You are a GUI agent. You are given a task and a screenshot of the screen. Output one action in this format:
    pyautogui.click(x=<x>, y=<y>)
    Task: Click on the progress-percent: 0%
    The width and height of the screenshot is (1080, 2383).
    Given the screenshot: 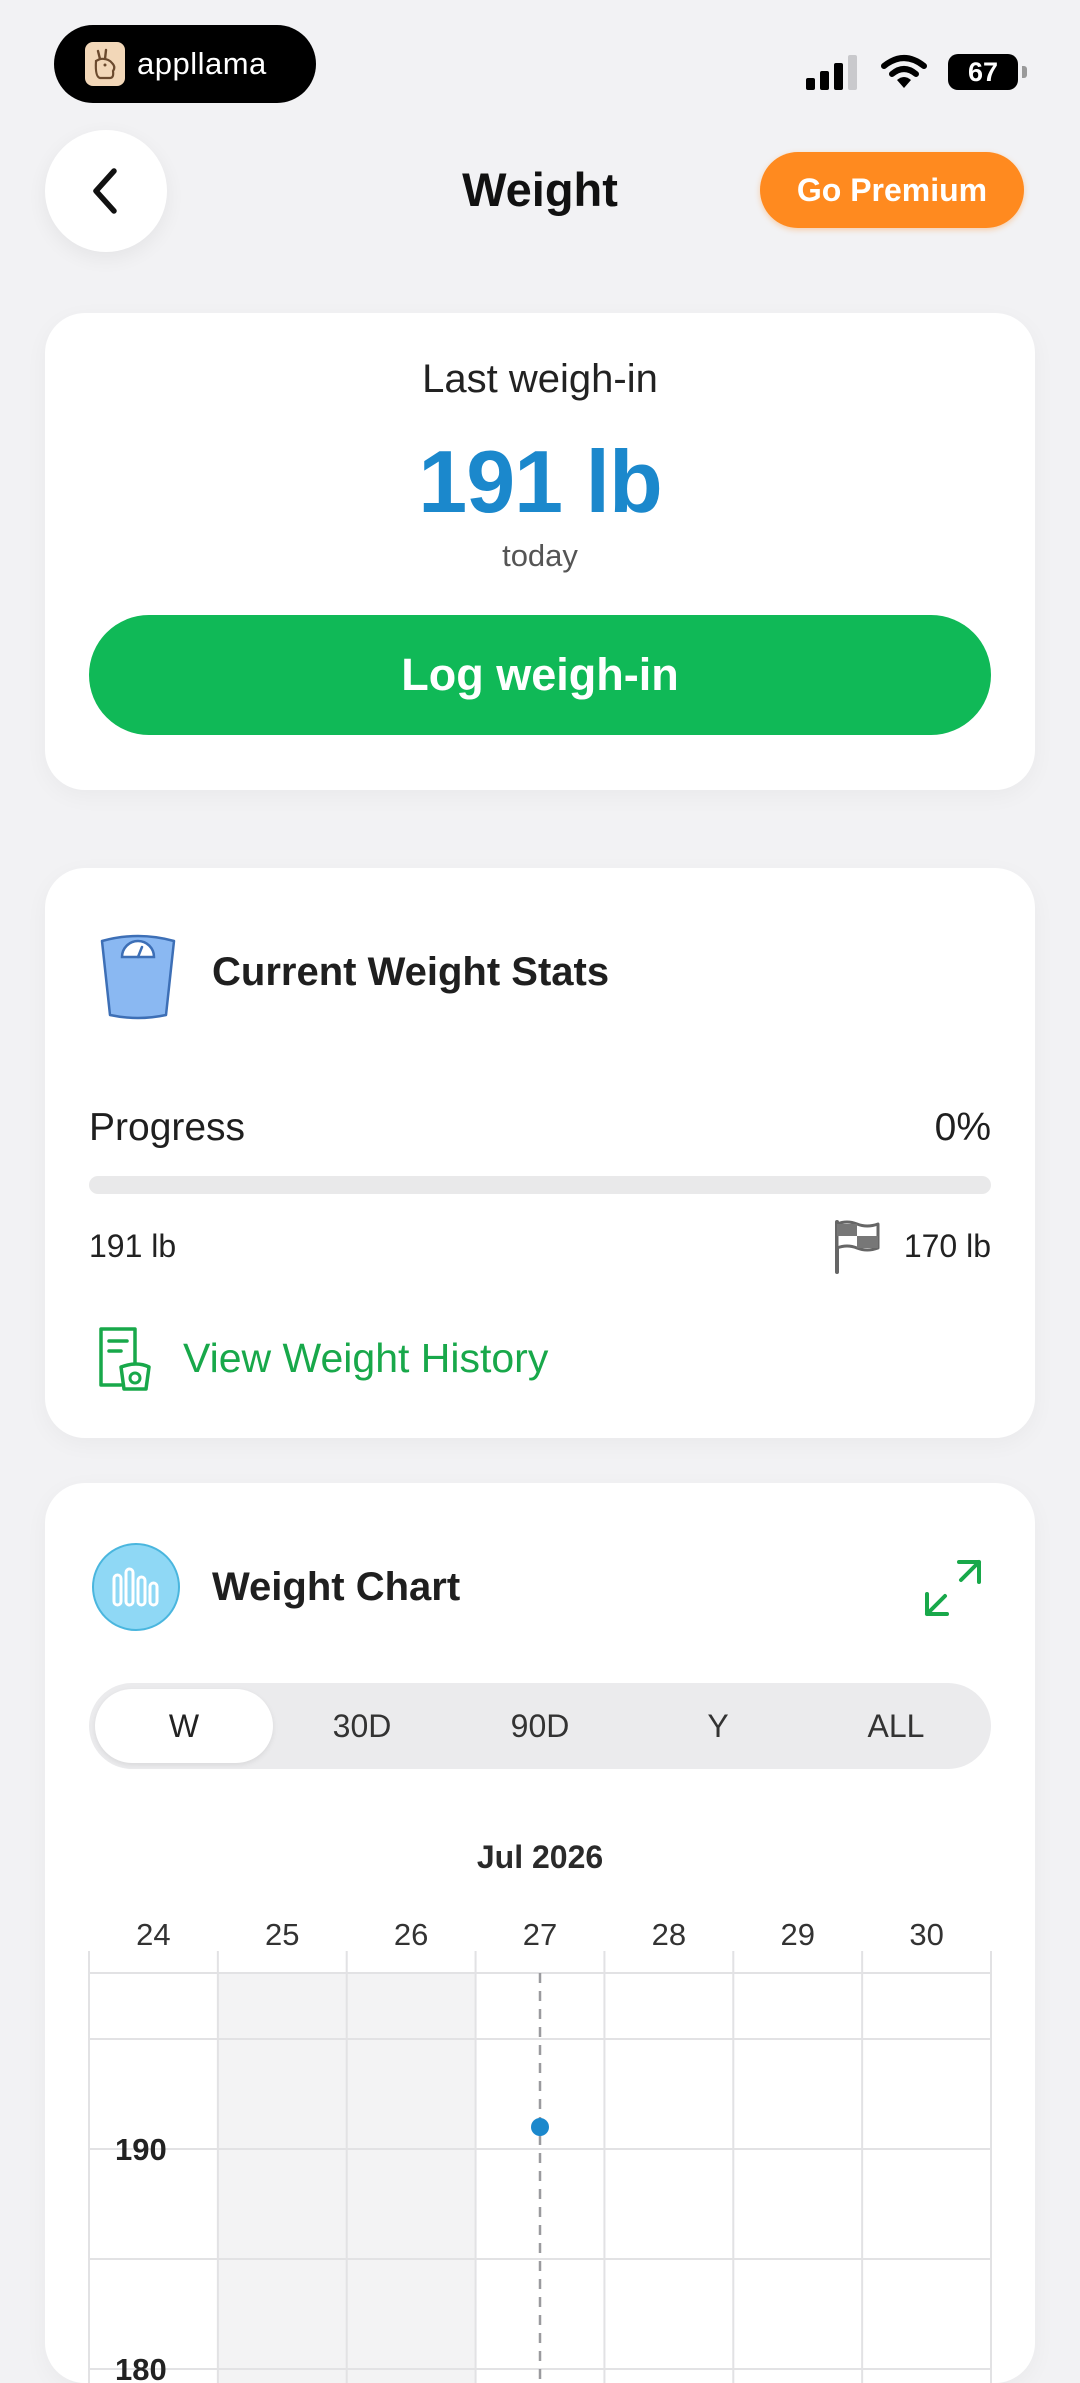 What is the action you would take?
    pyautogui.click(x=962, y=1127)
    